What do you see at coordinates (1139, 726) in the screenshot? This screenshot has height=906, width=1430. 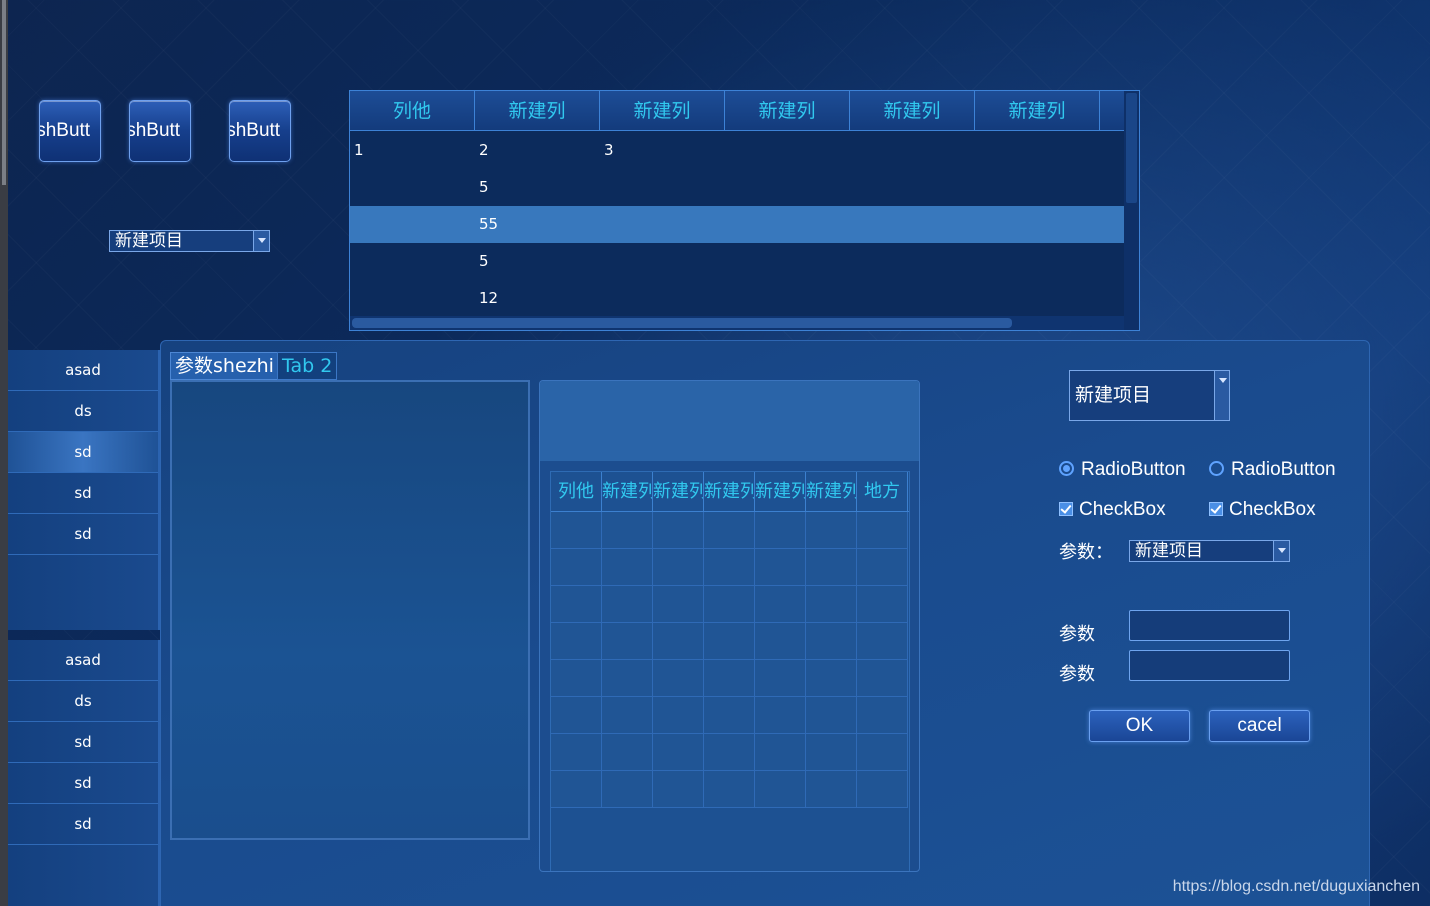 I see `ok-button: OK` at bounding box center [1139, 726].